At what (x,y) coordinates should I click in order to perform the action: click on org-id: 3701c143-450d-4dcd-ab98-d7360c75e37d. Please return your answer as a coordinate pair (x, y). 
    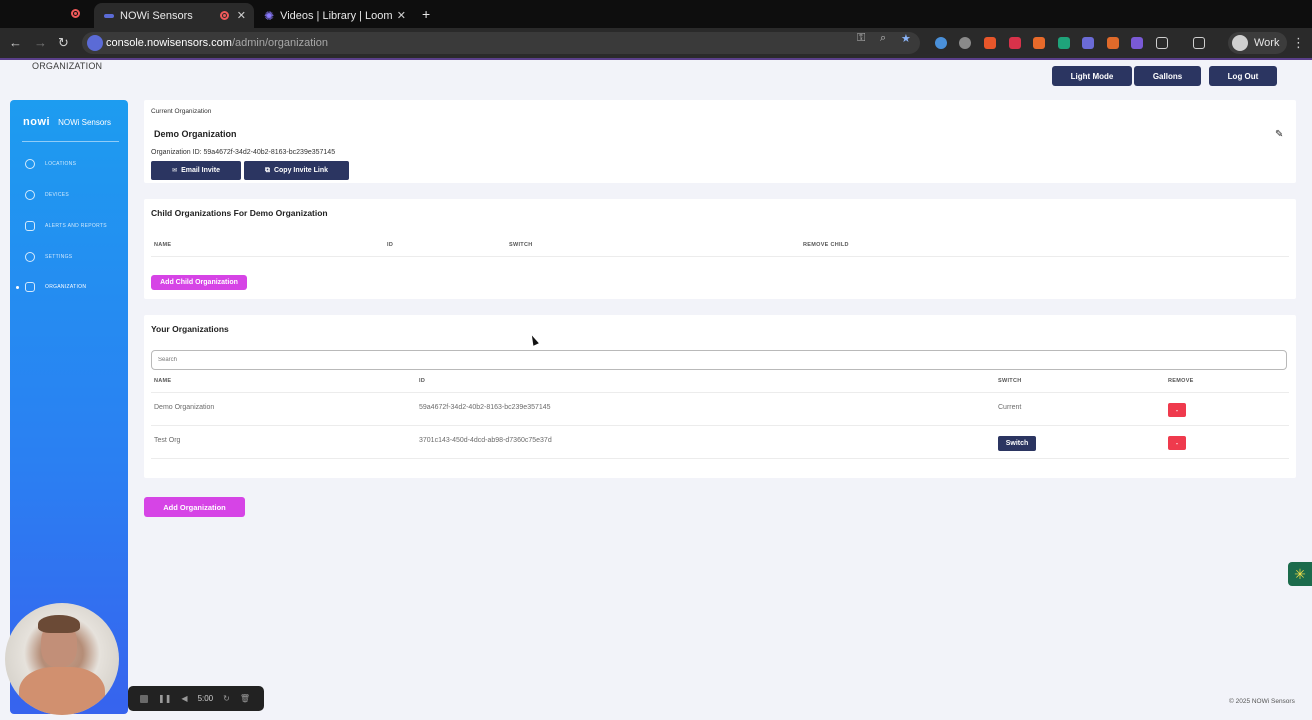
    Looking at the image, I should click on (485, 440).